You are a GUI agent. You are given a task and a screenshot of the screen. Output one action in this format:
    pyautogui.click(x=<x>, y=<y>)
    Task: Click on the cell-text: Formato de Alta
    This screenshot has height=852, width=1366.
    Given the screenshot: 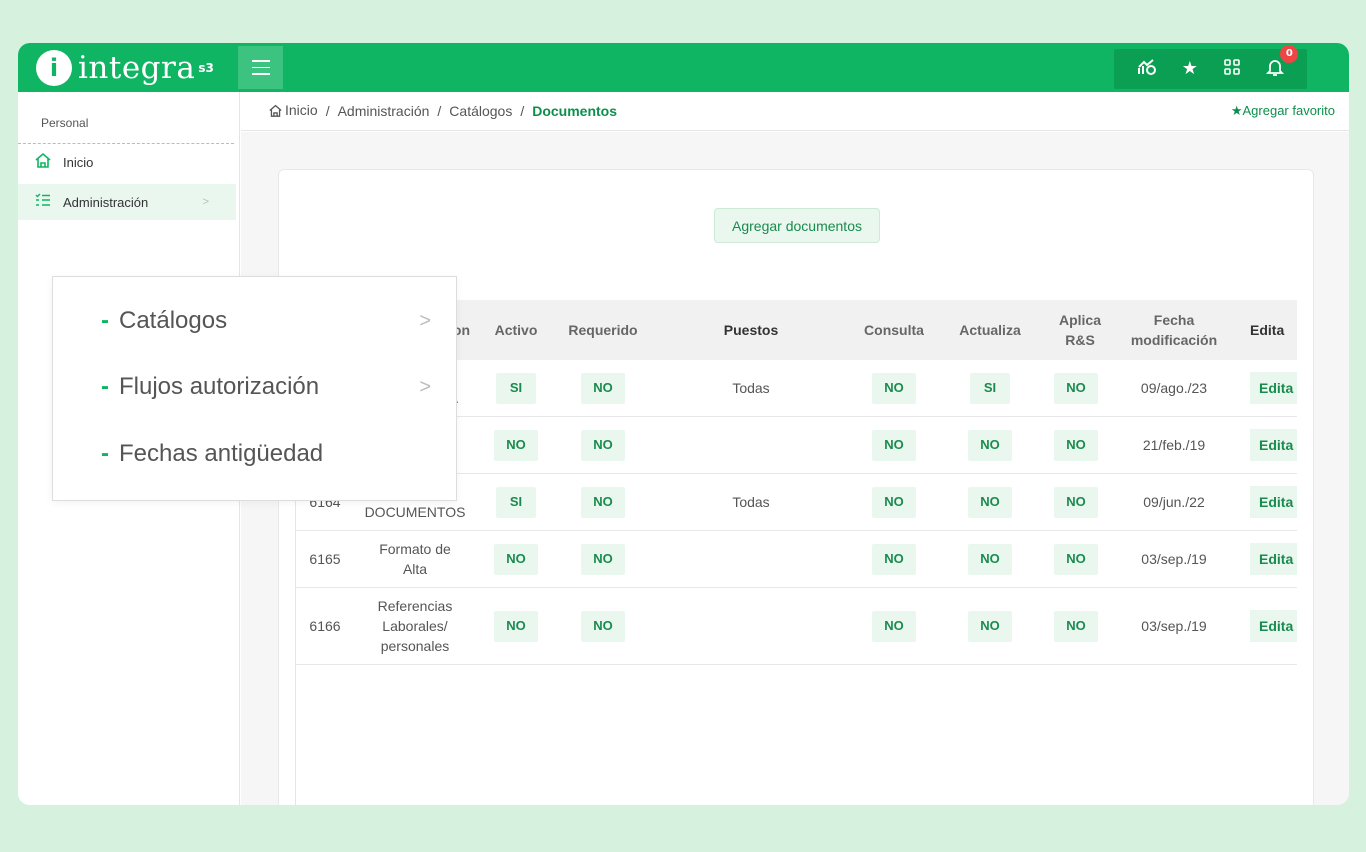 What is the action you would take?
    pyautogui.click(x=415, y=559)
    